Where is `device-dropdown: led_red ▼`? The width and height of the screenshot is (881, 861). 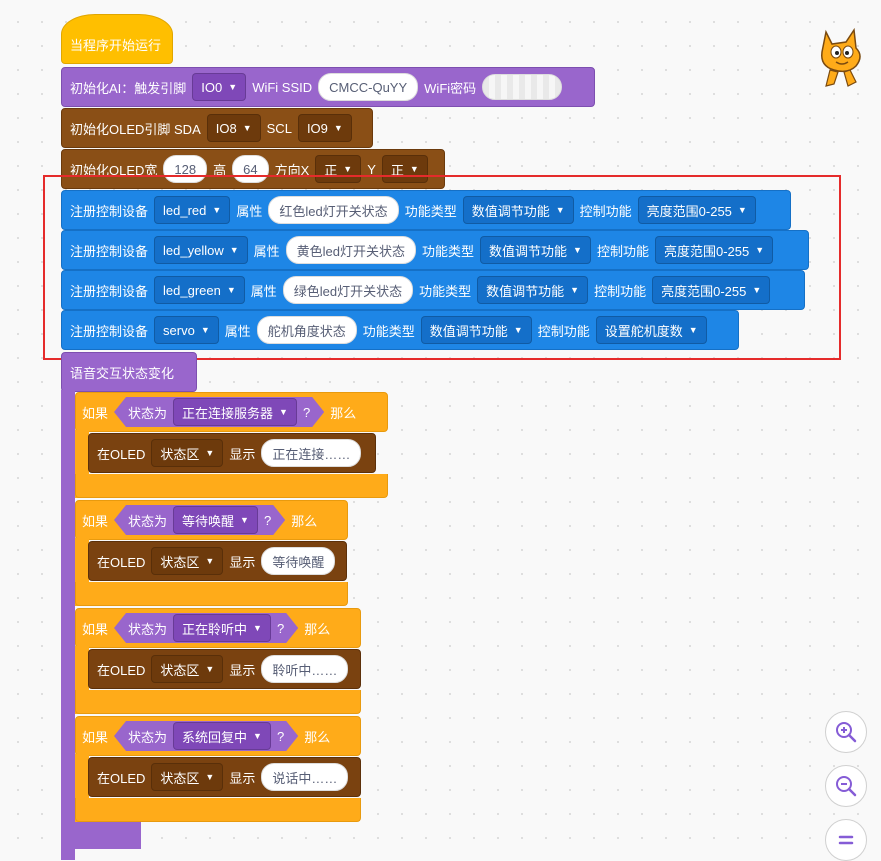
device-dropdown: led_red ▼ is located at coordinates (192, 210).